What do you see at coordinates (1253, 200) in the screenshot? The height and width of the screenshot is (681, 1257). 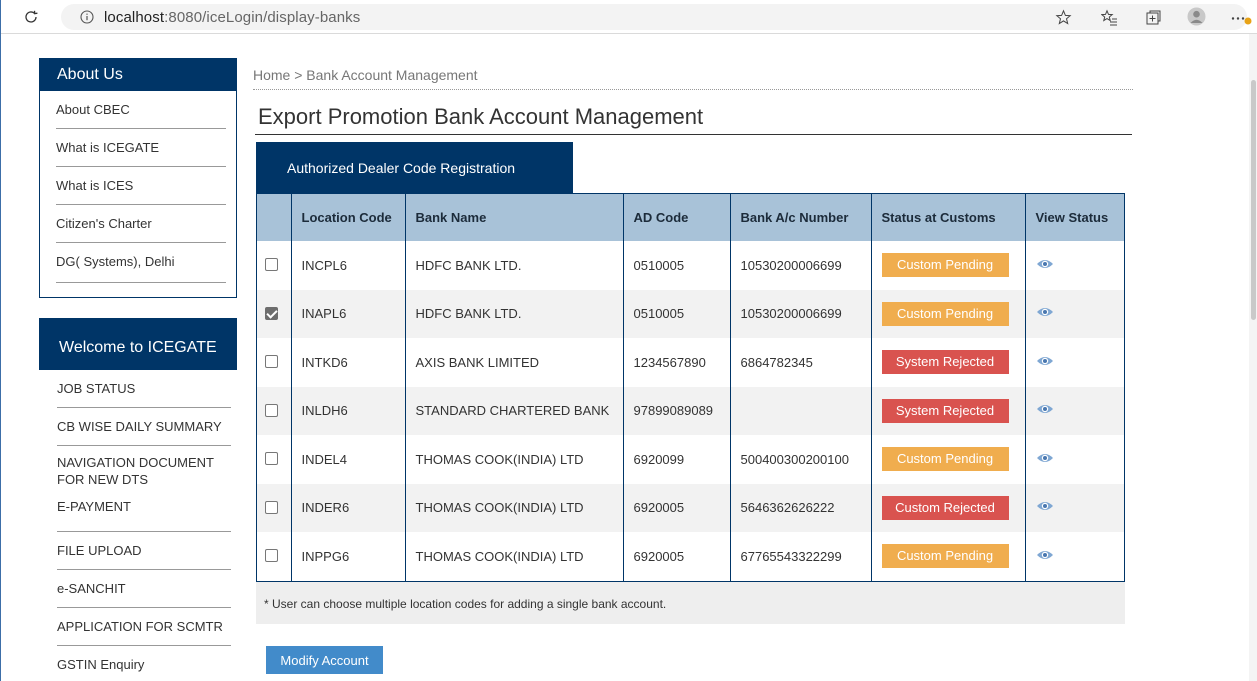 I see `scrollbar-thumb` at bounding box center [1253, 200].